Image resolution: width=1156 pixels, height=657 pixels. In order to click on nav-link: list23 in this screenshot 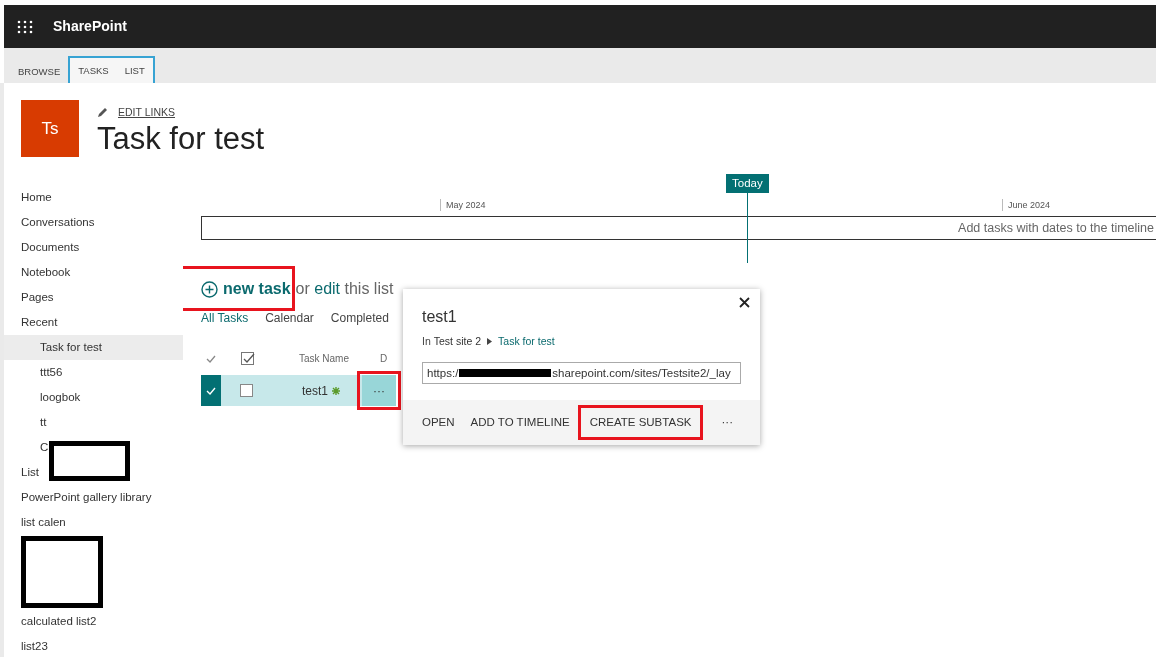, I will do `click(93, 645)`.